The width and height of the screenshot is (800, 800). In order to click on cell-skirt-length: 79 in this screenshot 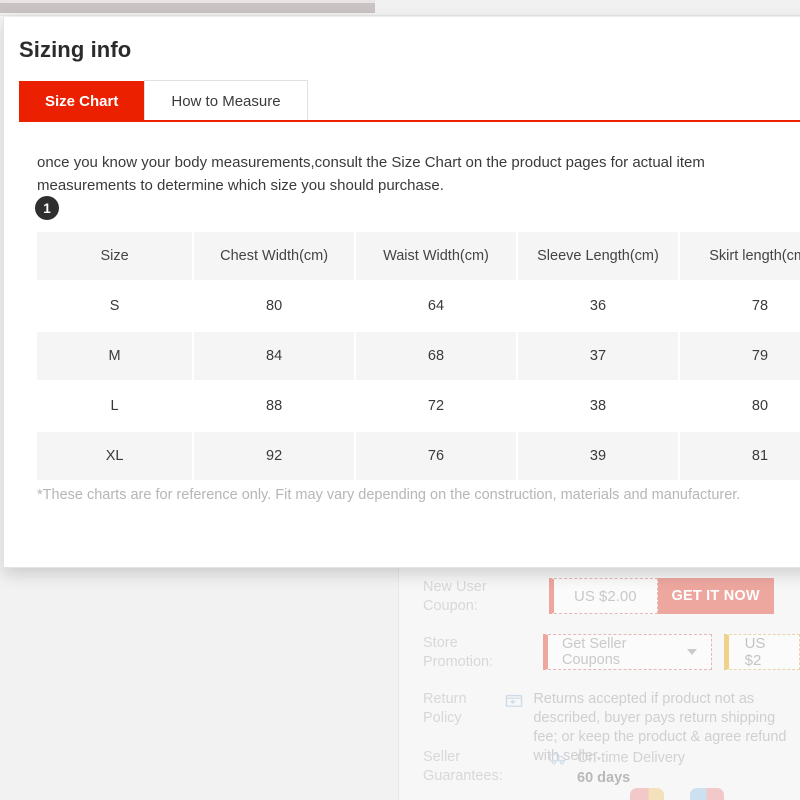, I will do `click(740, 356)`.